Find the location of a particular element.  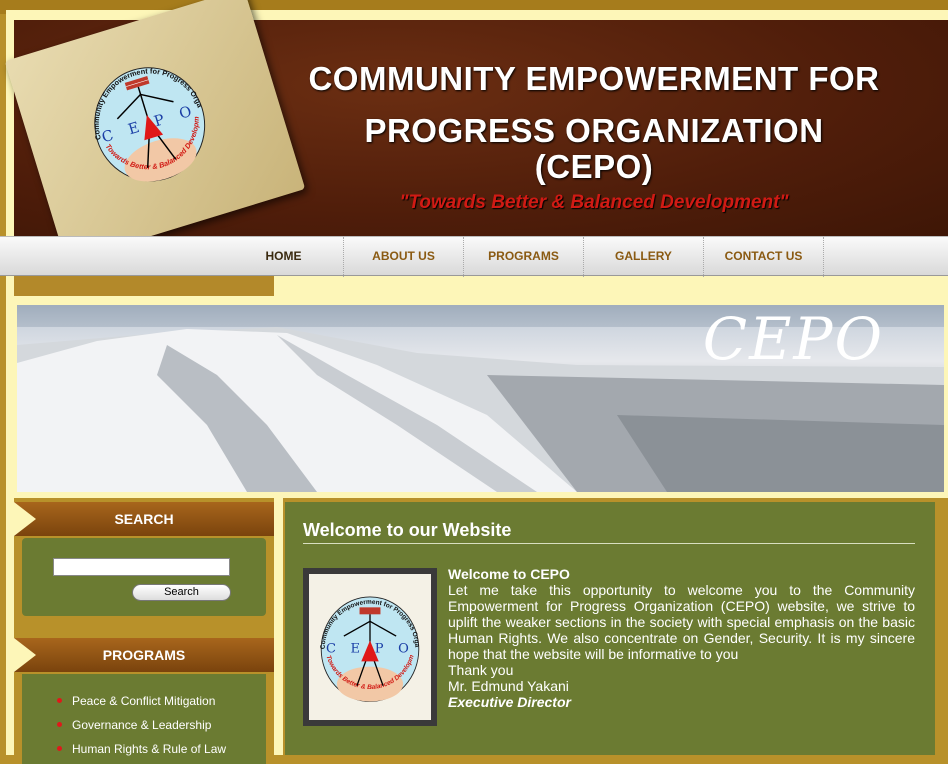

nav-gallery: GALLERY is located at coordinates (644, 257).